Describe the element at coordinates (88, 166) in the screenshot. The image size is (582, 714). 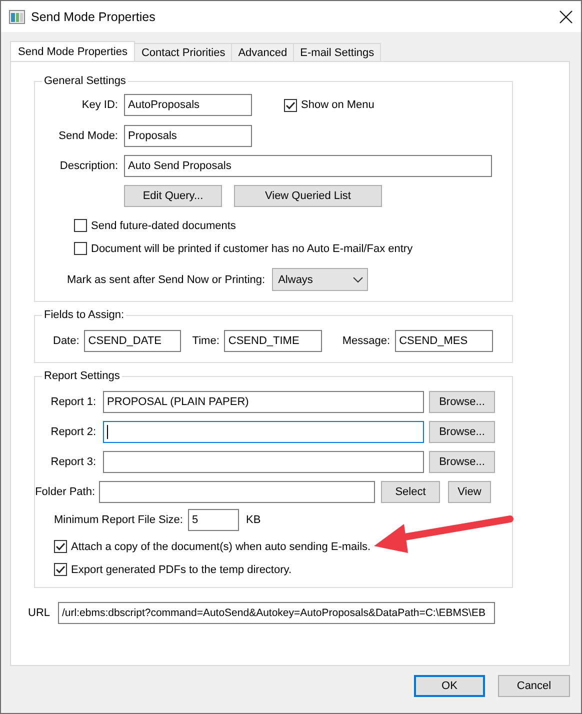
I see `field-label: Description:` at that location.